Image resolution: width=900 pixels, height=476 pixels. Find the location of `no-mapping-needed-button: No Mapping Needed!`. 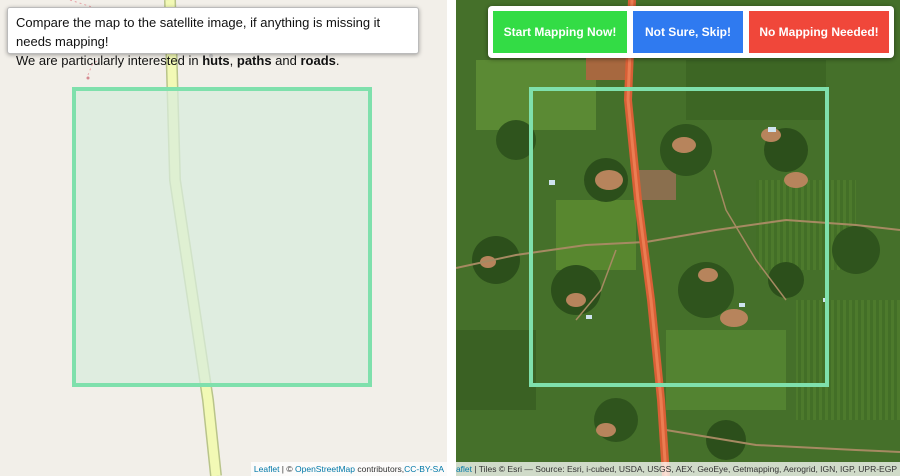

no-mapping-needed-button: No Mapping Needed! is located at coordinates (819, 32).